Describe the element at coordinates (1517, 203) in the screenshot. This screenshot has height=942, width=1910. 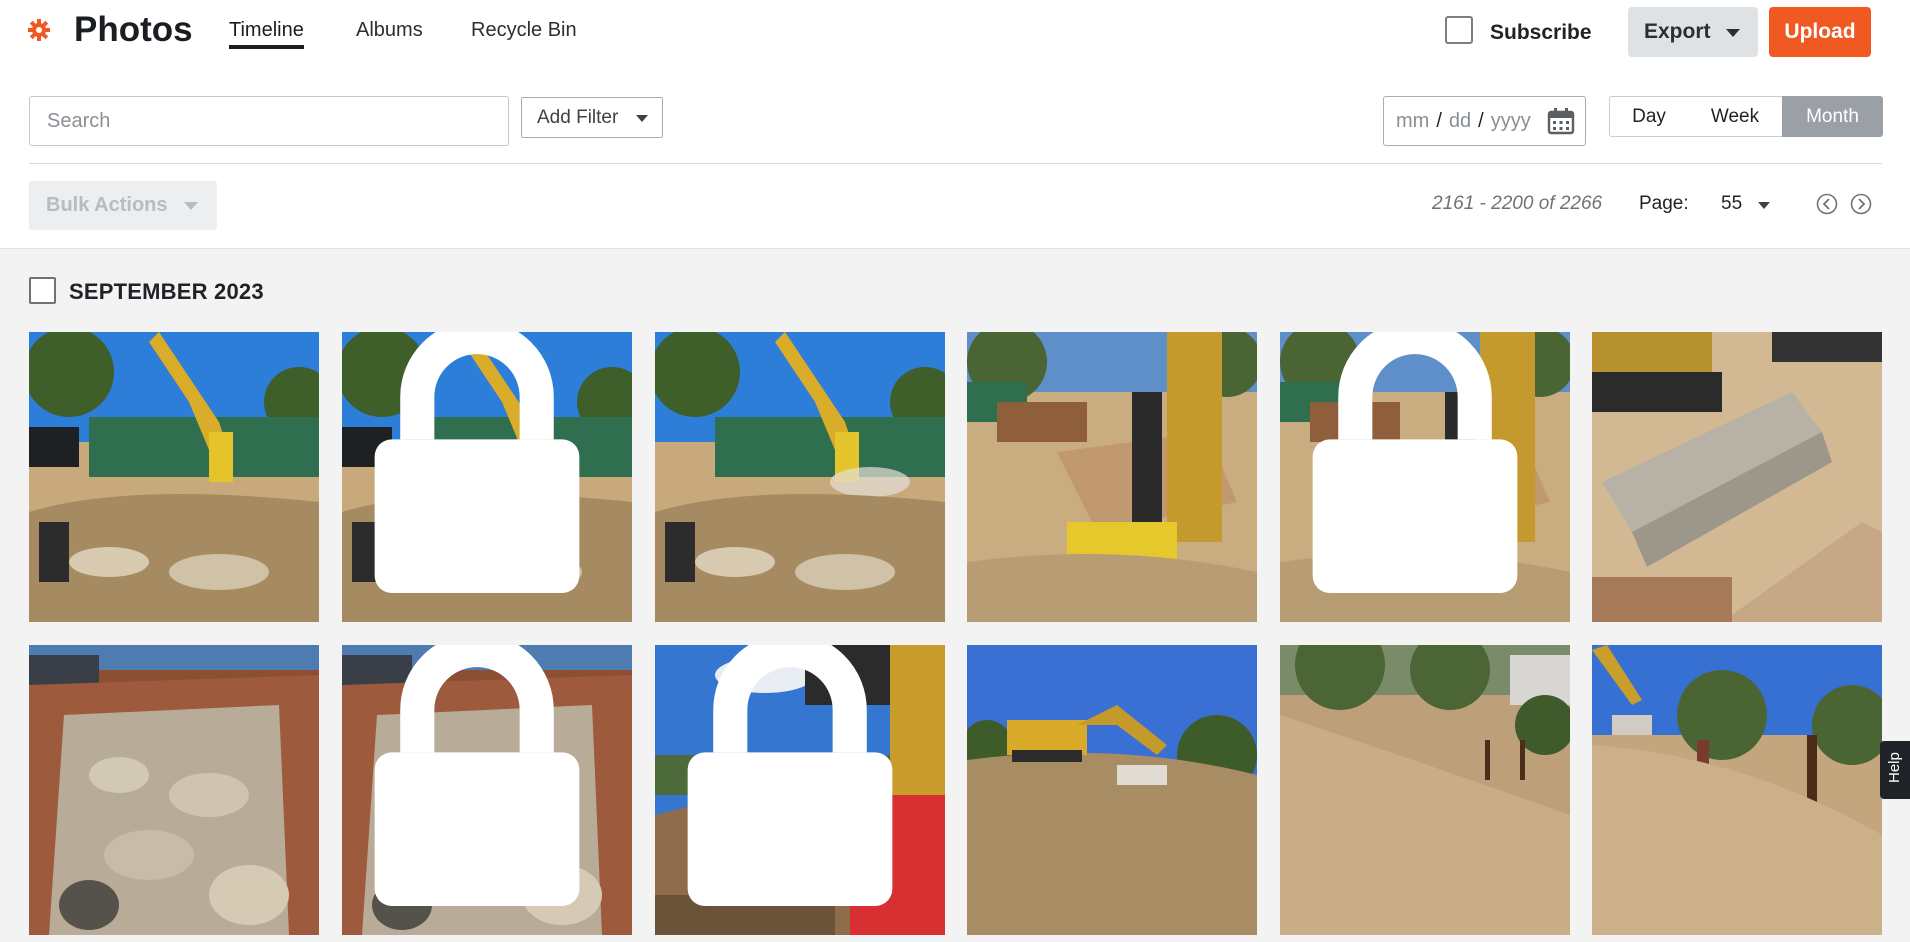
I see `result-range: 2161 - 2200 of 2266` at that location.